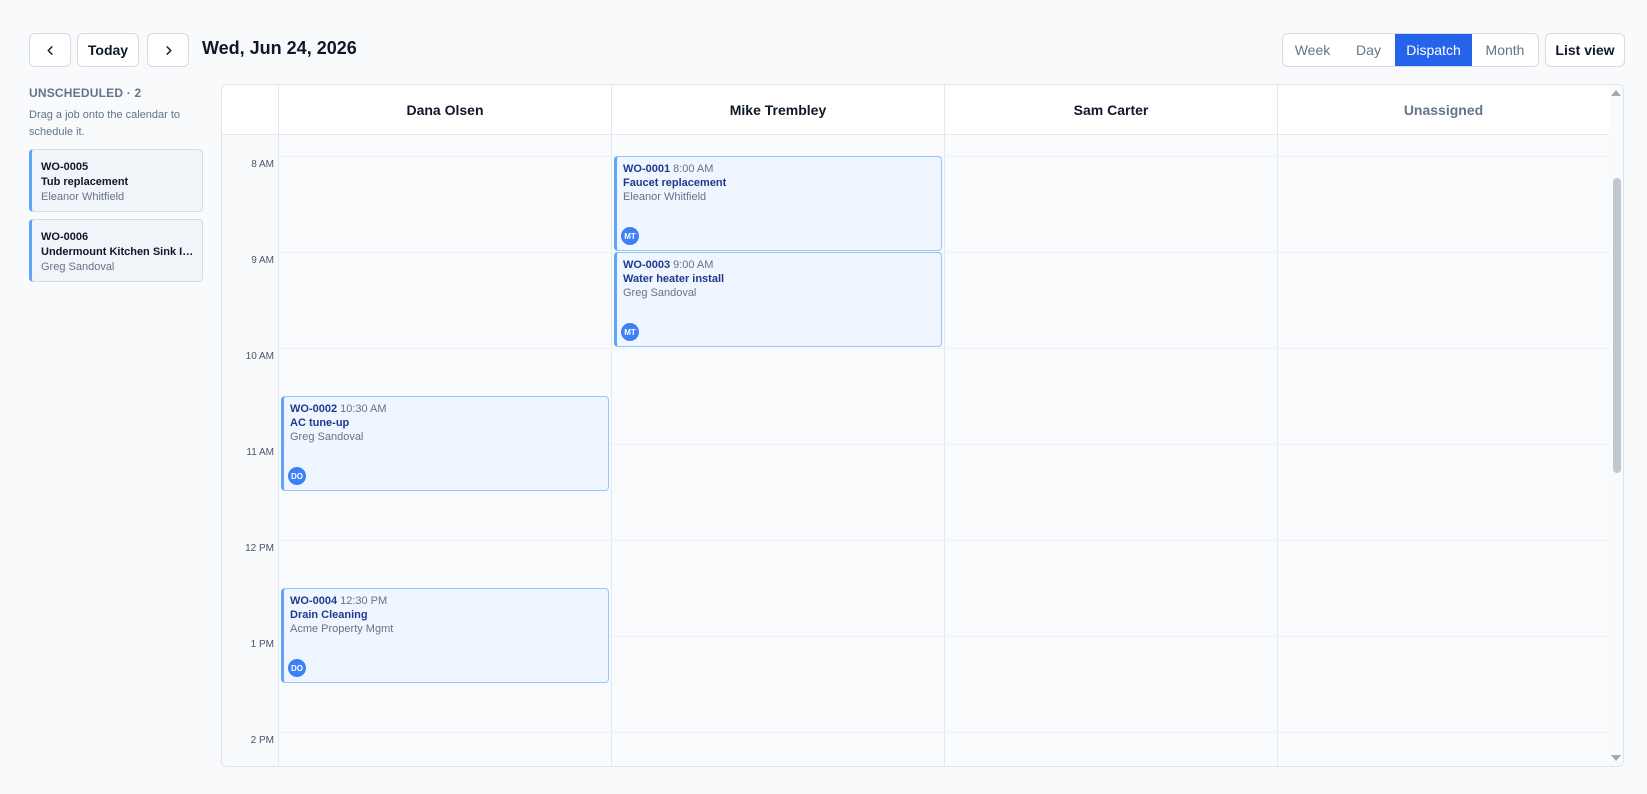  I want to click on job-client: Eleanor Whitfield, so click(83, 197).